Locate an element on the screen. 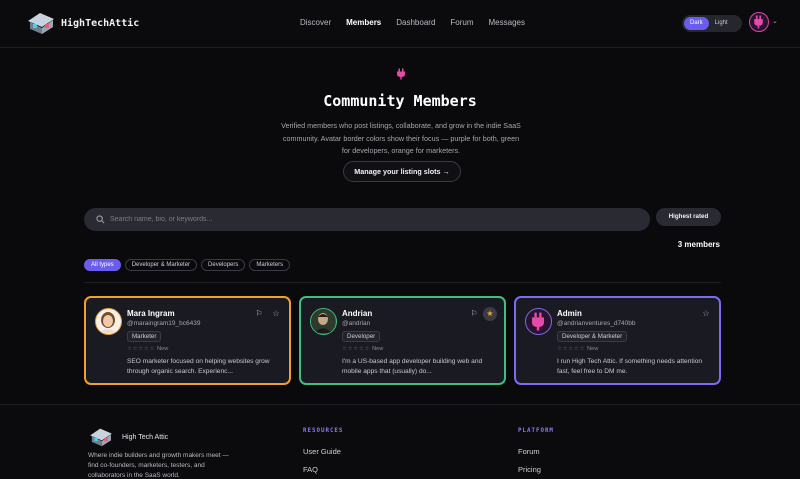 The image size is (800, 479). member-name: Andrian is located at coordinates (357, 313).